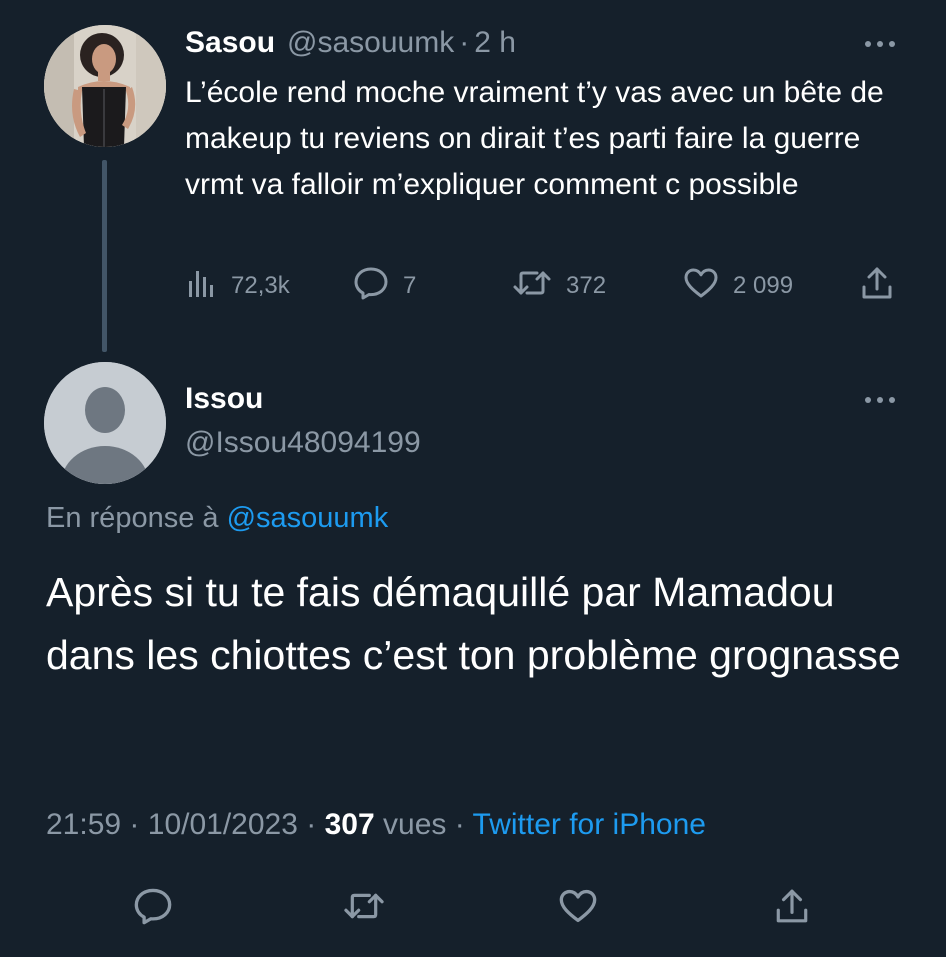 This screenshot has width=946, height=957. I want to click on tweet-time: 21:59, so click(83, 824).